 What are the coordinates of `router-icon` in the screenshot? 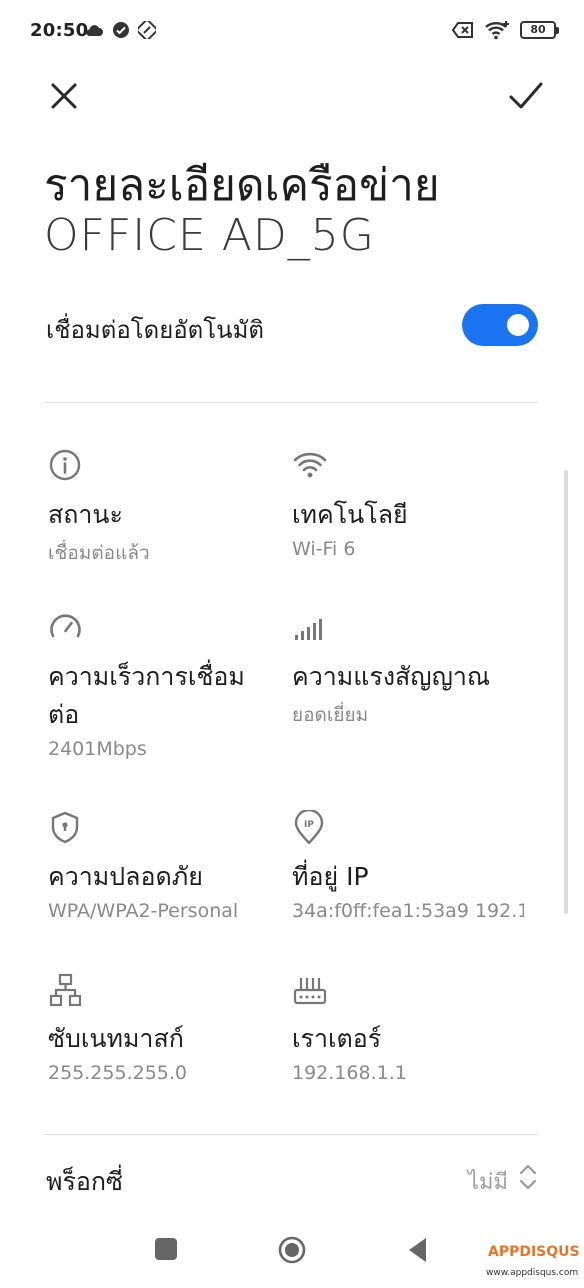 It's located at (310, 991).